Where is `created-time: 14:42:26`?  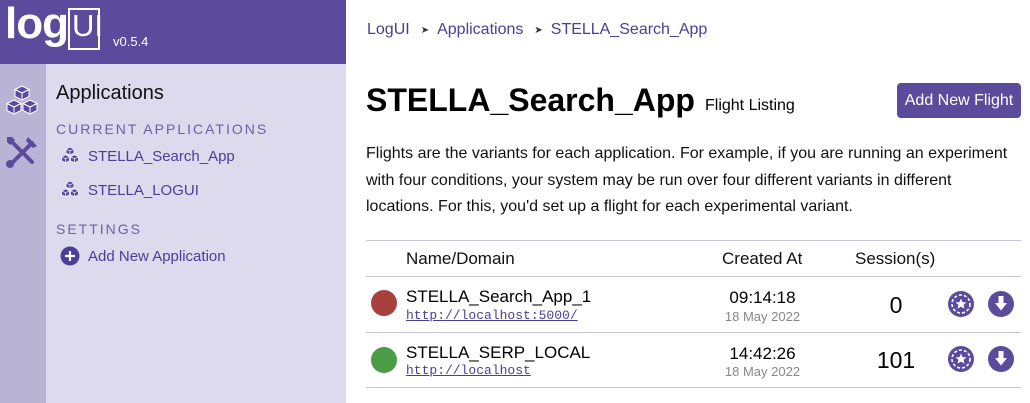
created-time: 14:42:26 is located at coordinates (762, 353).